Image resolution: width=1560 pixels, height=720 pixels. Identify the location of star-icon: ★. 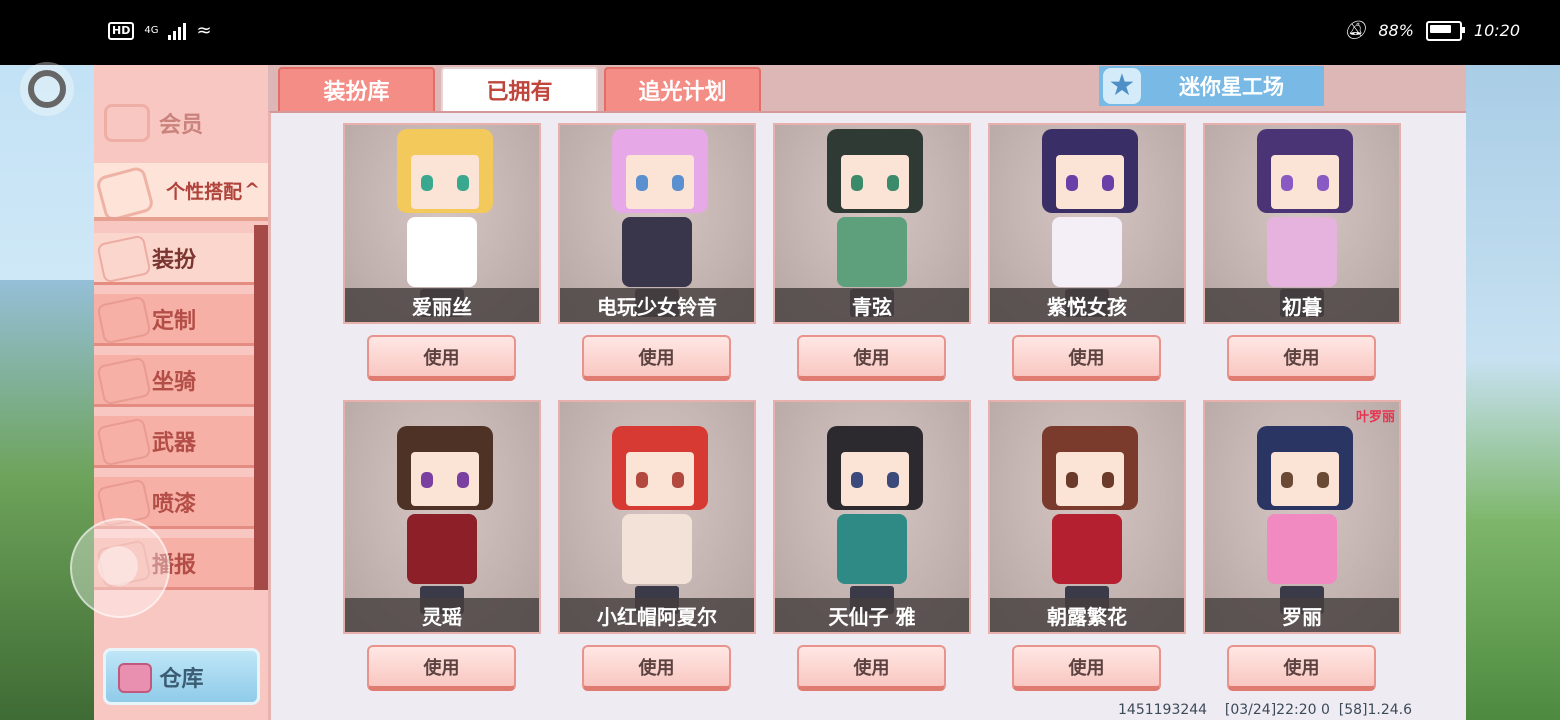
(1122, 86).